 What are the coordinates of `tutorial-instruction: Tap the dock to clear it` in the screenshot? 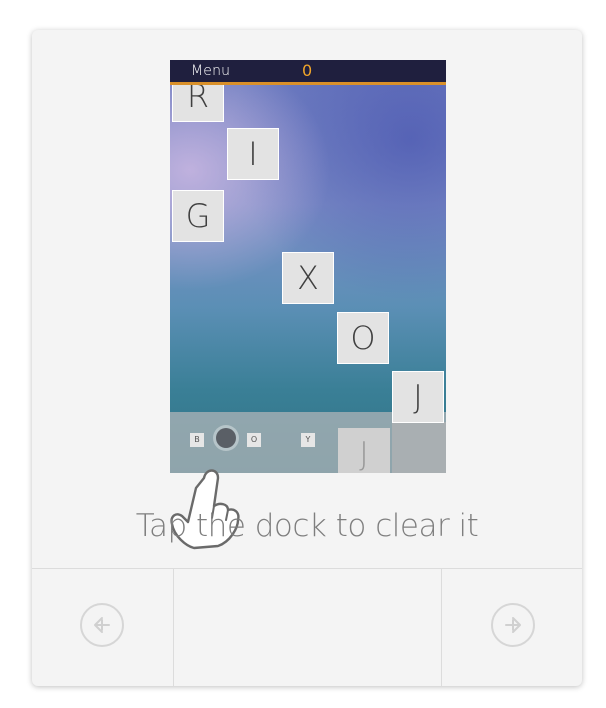 It's located at (307, 526).